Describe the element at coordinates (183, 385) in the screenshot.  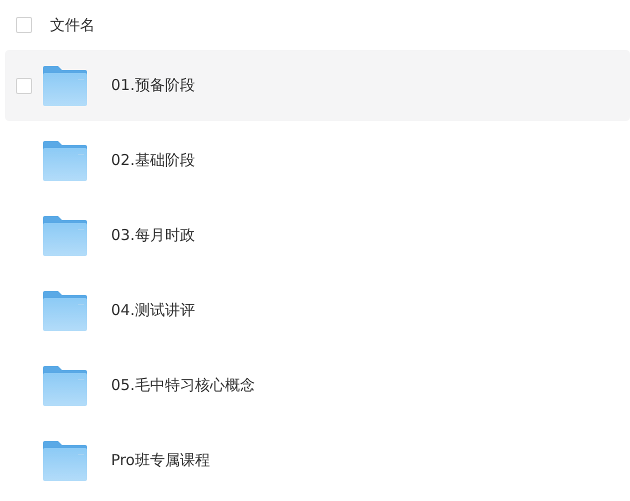
I see `folder-name: 05.毛中特习核心概念` at that location.